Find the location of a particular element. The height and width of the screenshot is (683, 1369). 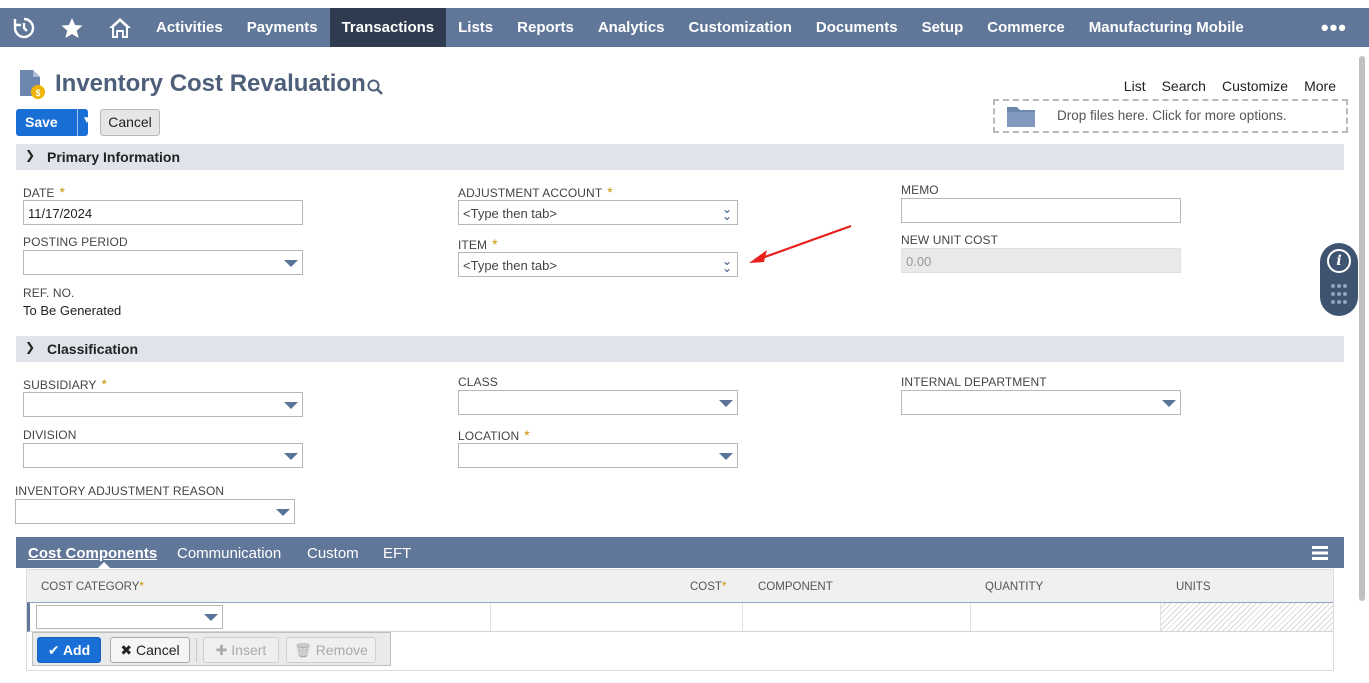

help-widget: i is located at coordinates (1339, 279).